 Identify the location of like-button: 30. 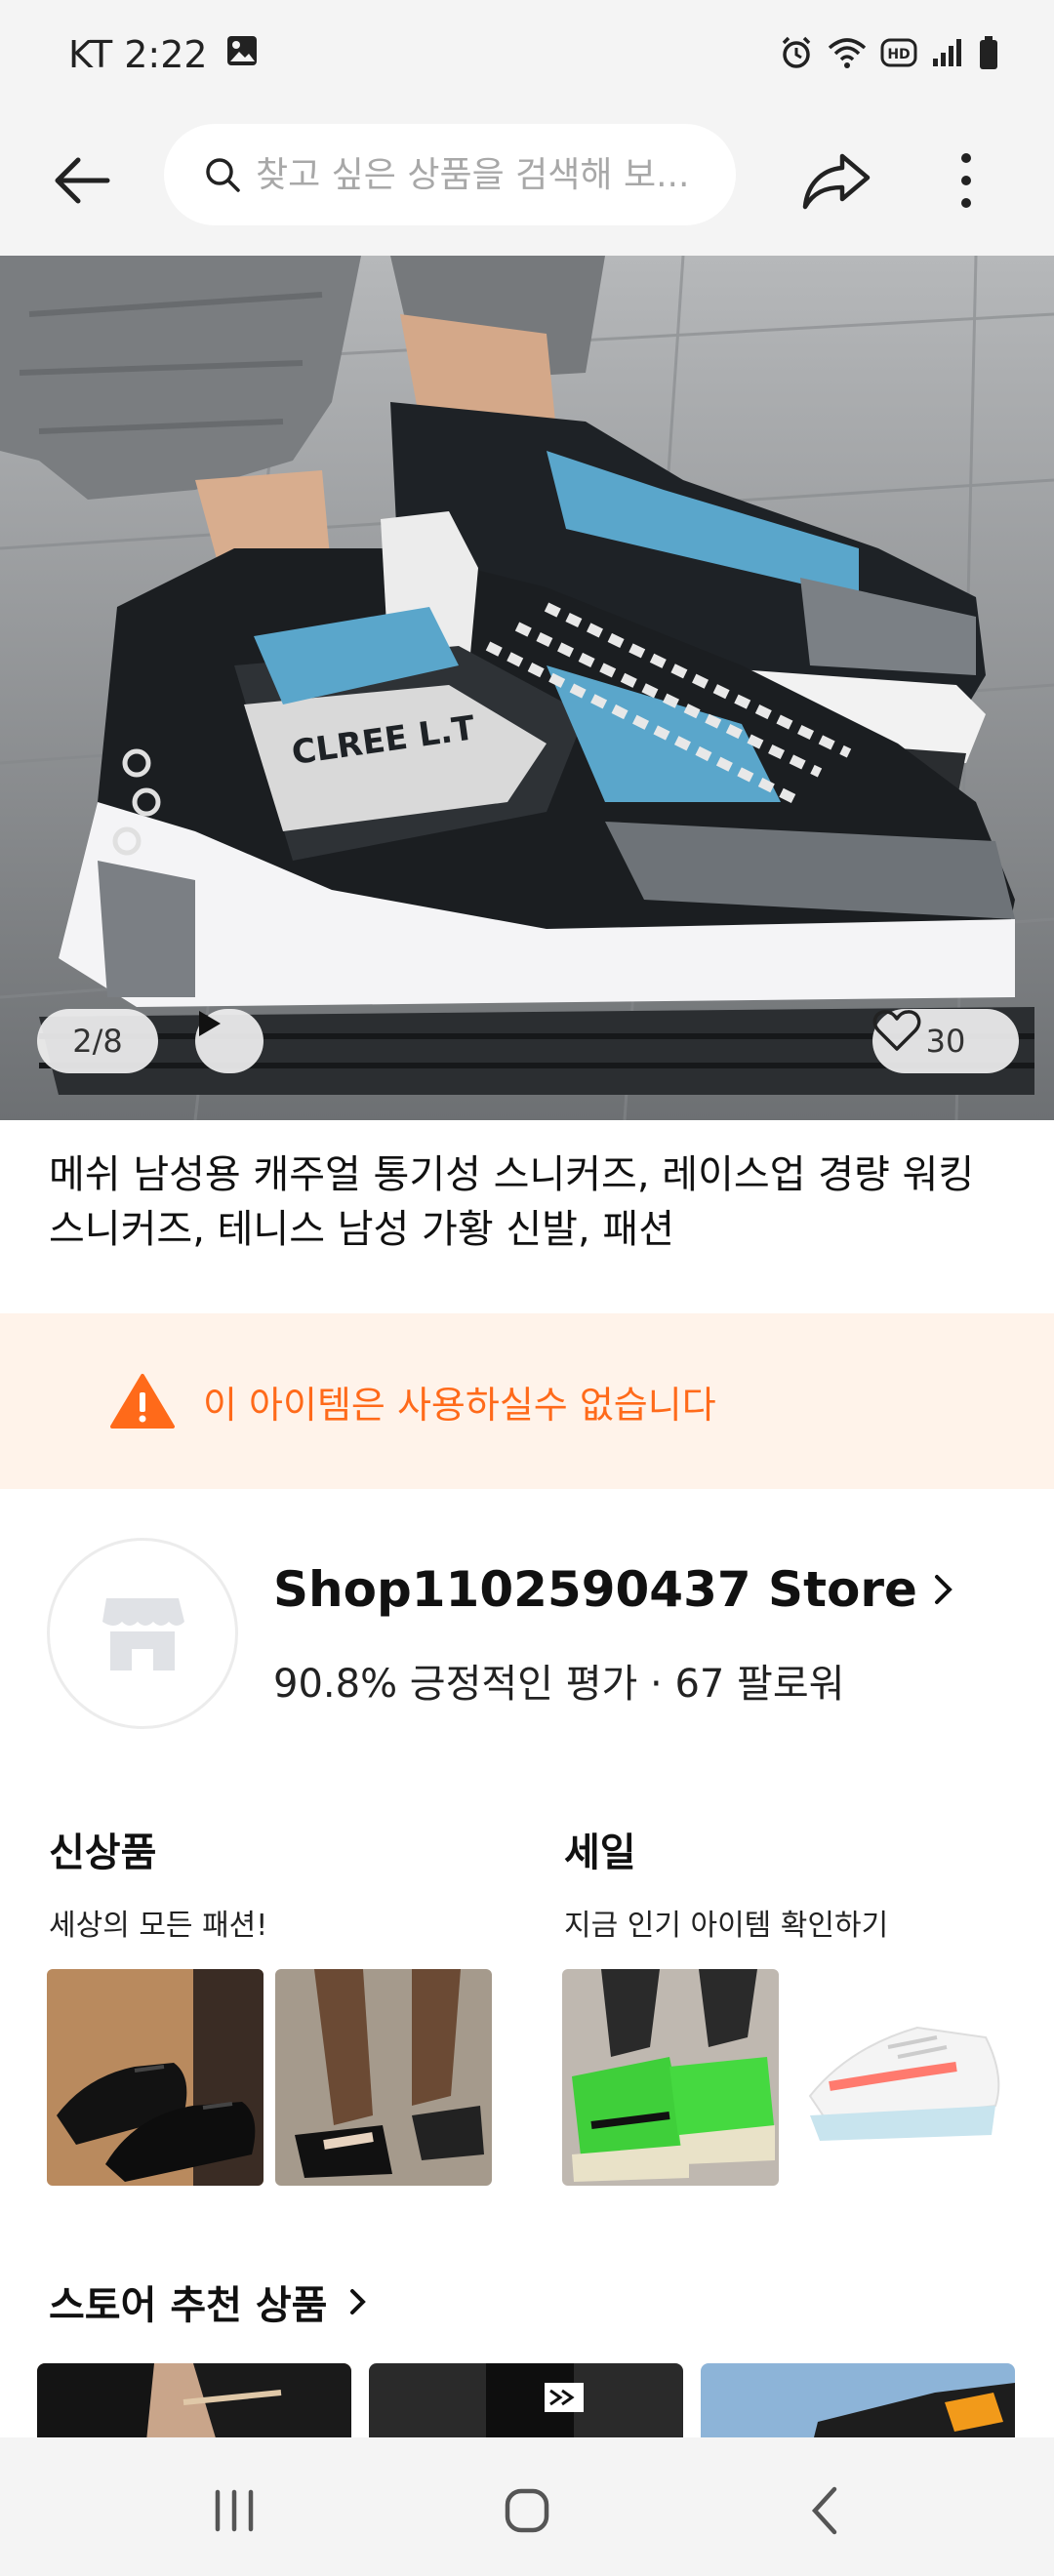
(946, 1041).